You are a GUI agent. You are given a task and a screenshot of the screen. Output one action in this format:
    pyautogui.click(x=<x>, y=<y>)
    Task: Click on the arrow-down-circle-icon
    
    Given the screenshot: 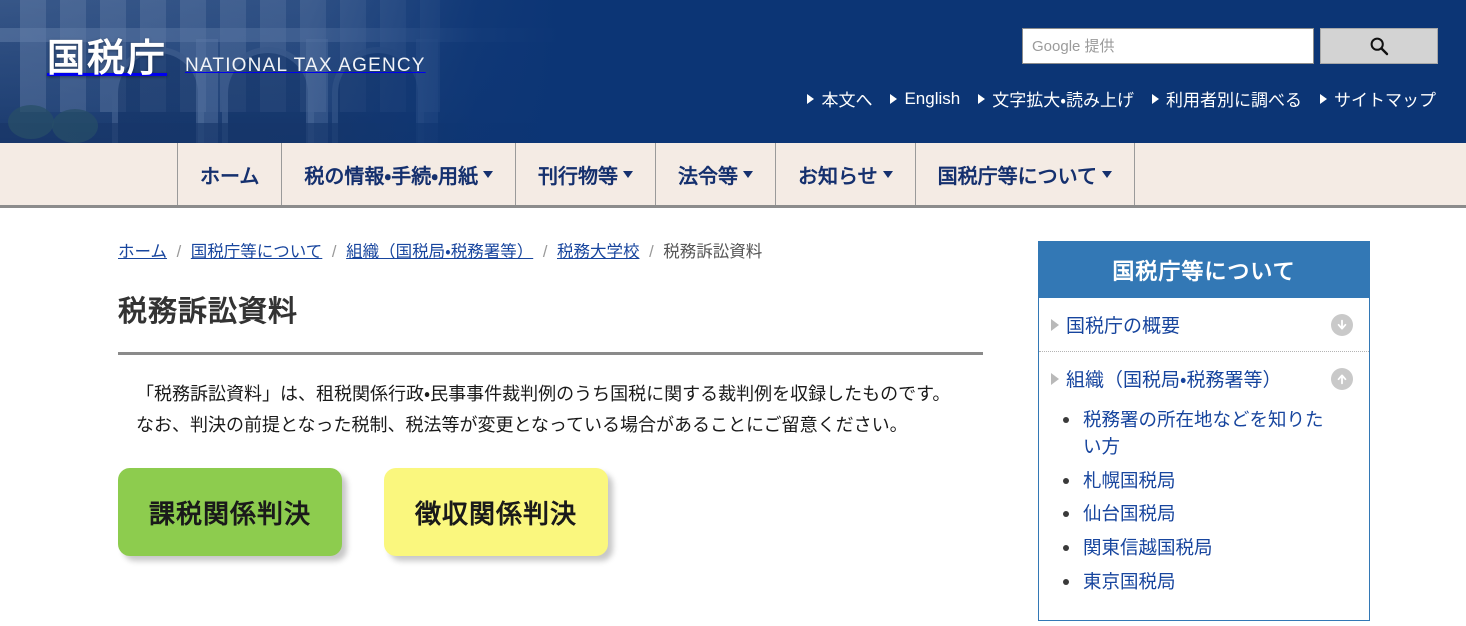 What is the action you would take?
    pyautogui.click(x=1342, y=324)
    